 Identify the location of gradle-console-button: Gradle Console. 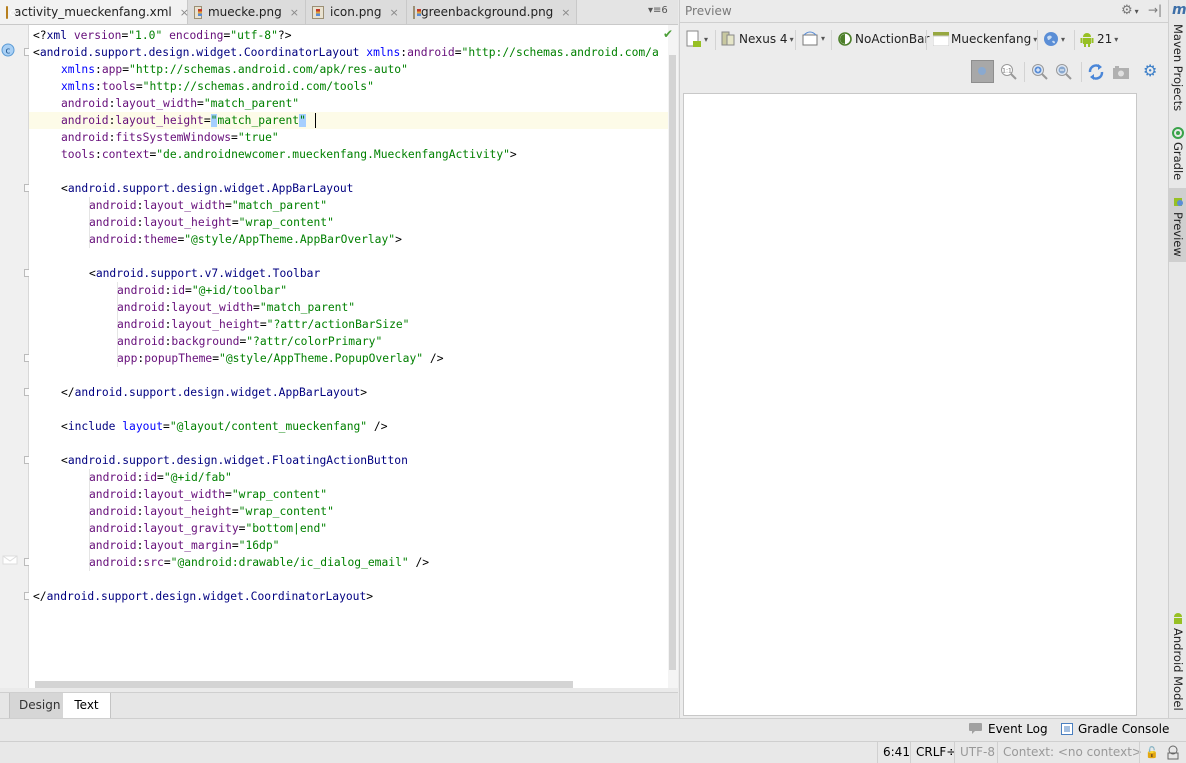
(1115, 729).